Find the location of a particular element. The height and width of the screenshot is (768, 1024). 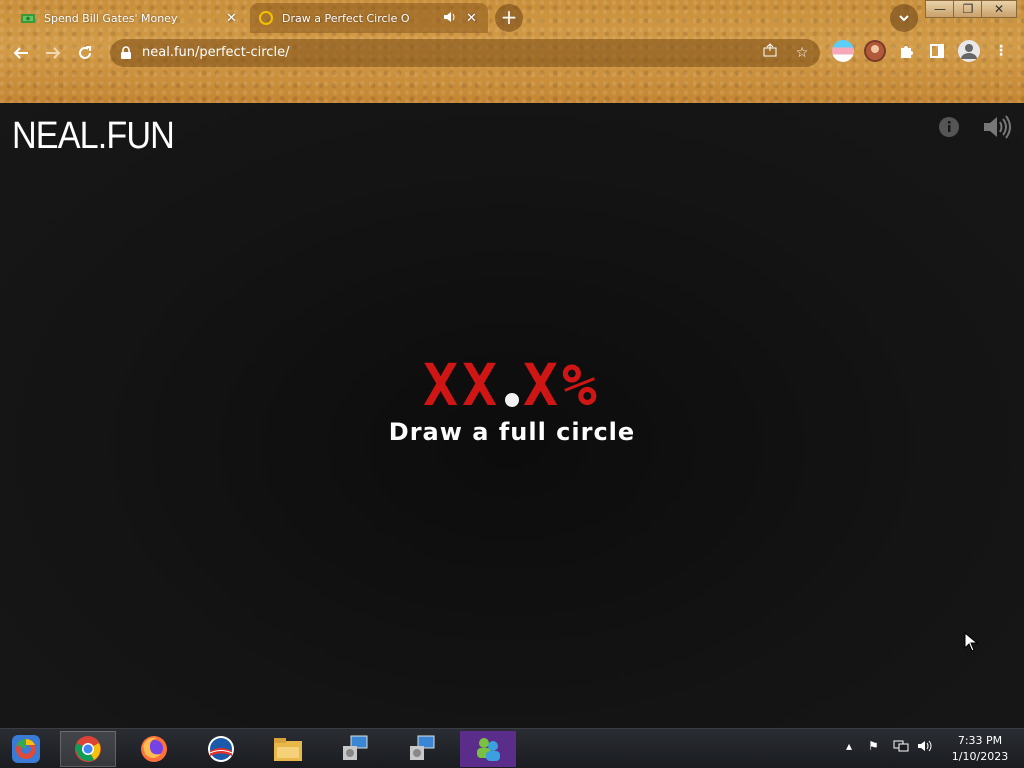

extension-flag-icon is located at coordinates (843, 51).